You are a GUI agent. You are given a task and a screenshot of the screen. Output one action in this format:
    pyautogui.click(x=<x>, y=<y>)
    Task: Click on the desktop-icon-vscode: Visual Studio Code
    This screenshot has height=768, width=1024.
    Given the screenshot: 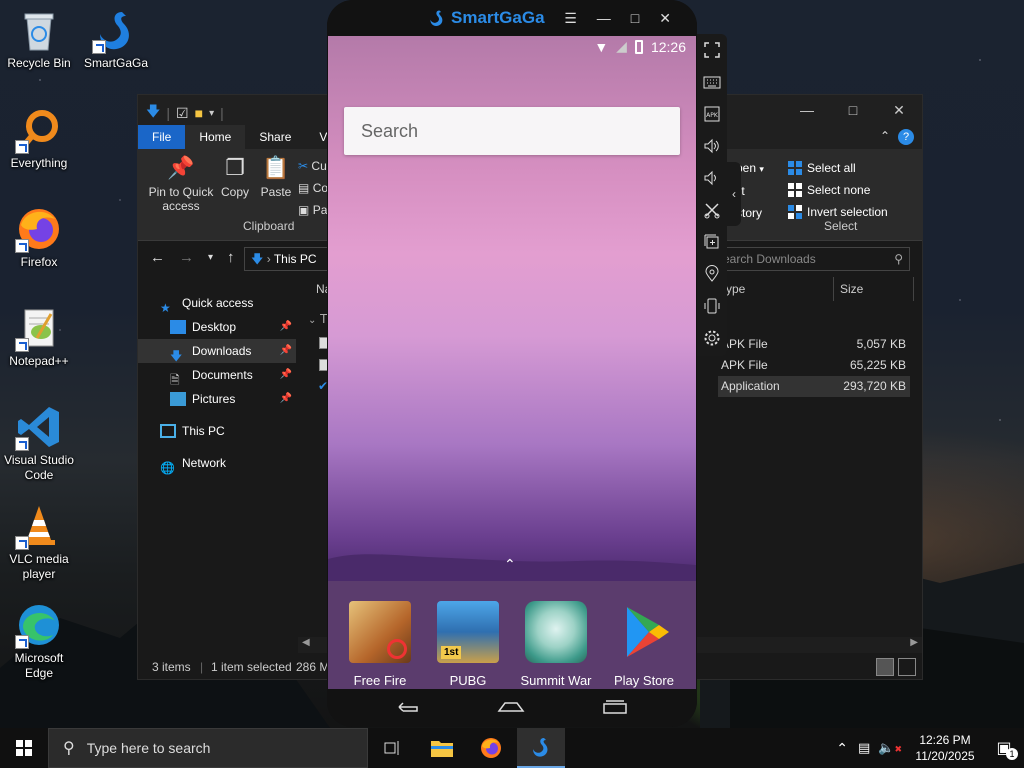 What is the action you would take?
    pyautogui.click(x=39, y=443)
    